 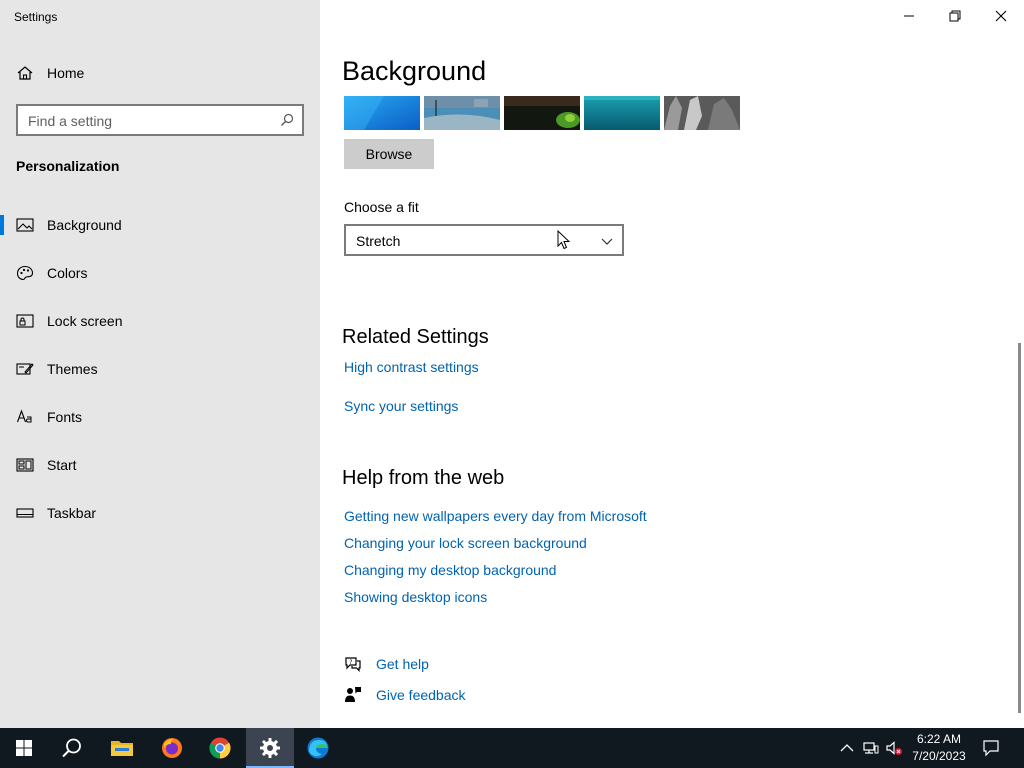 What do you see at coordinates (939, 739) in the screenshot?
I see `clock-time: 6:22 AM` at bounding box center [939, 739].